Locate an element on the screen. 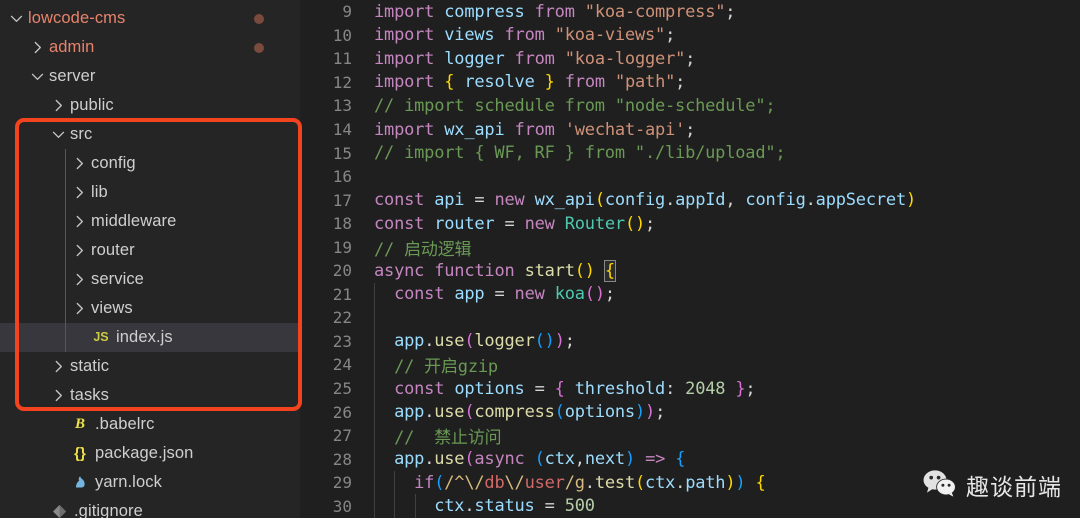 The height and width of the screenshot is (518, 1080). tree-item-admin: admin is located at coordinates (150, 47).